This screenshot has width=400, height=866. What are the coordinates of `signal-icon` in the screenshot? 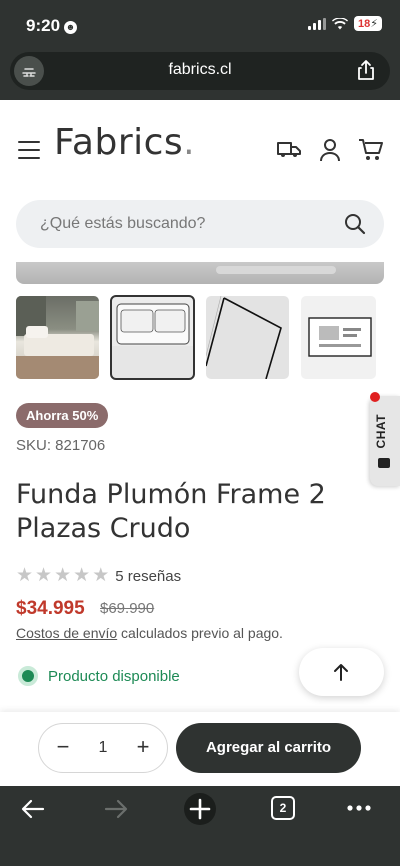 It's located at (317, 23).